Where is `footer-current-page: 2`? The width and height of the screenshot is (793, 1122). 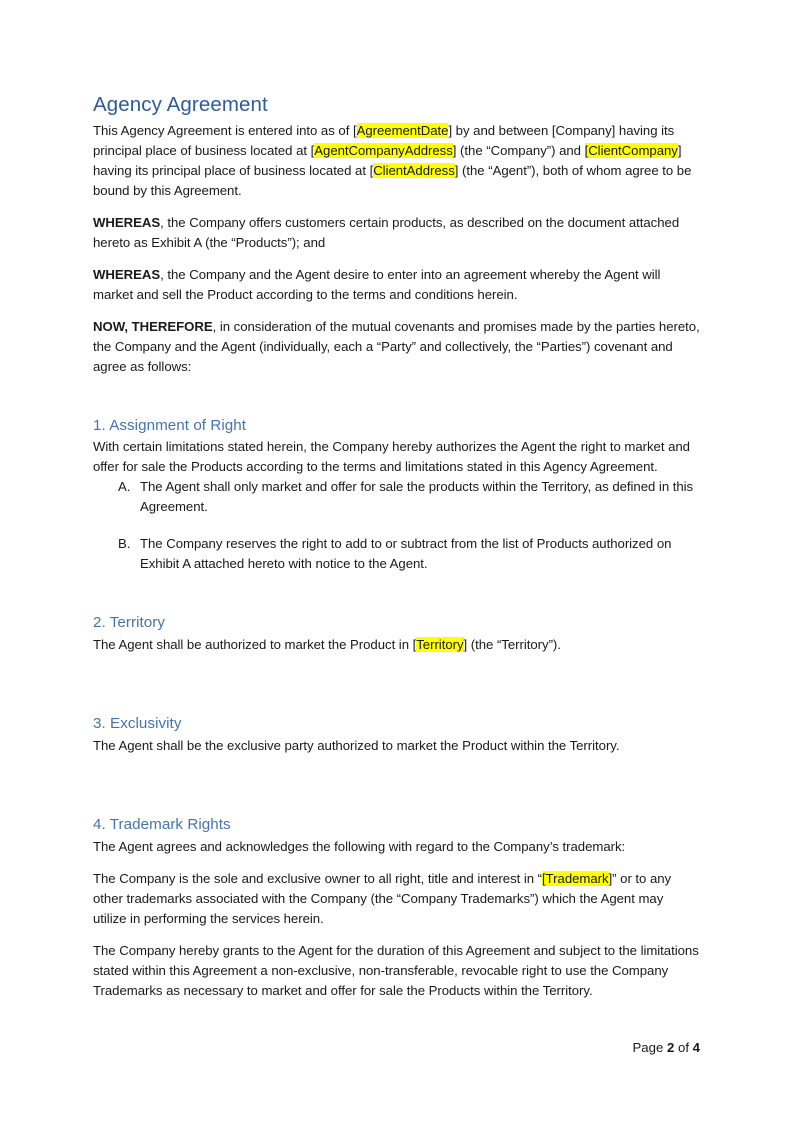
footer-current-page: 2 is located at coordinates (670, 1047).